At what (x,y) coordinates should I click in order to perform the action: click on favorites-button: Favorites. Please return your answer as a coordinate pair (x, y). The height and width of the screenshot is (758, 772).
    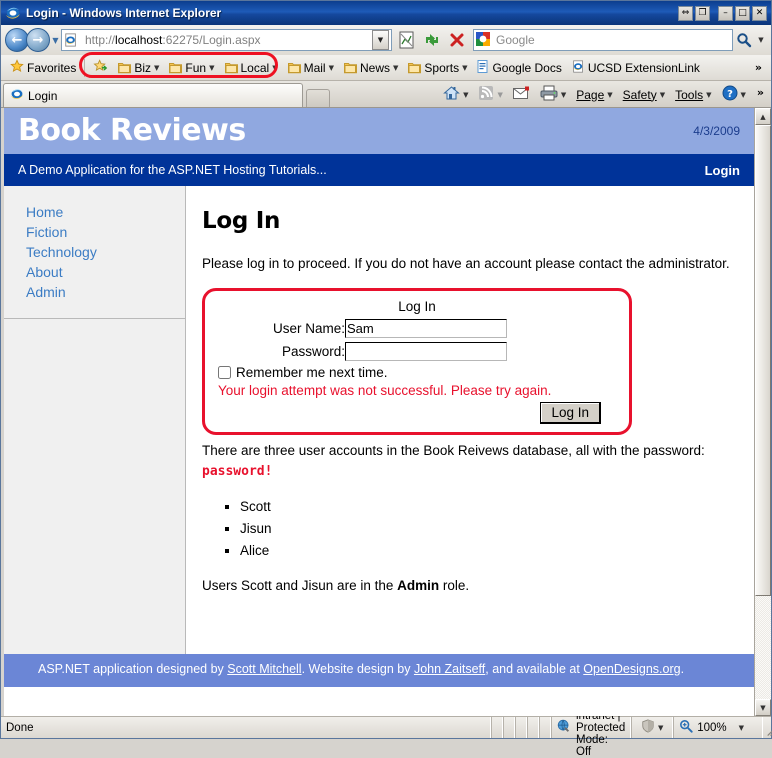
    Looking at the image, I should click on (43, 68).